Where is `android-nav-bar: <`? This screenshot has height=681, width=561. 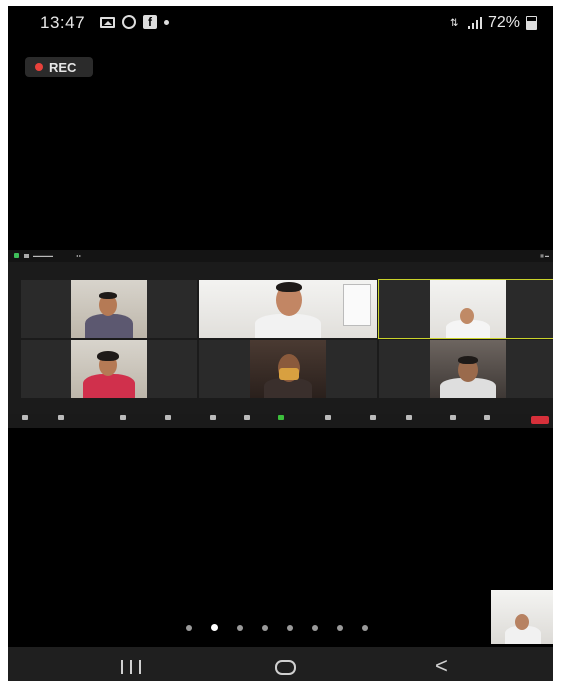
android-nav-bar: < is located at coordinates (280, 664).